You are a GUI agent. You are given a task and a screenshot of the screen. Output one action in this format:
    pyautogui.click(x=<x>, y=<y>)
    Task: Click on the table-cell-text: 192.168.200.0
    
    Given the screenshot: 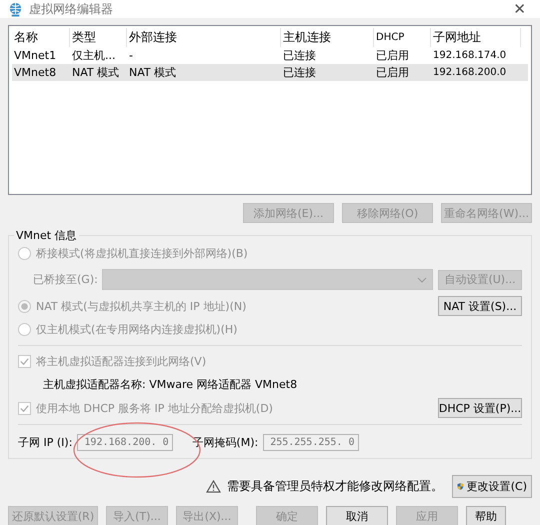 What is the action you would take?
    pyautogui.click(x=470, y=72)
    